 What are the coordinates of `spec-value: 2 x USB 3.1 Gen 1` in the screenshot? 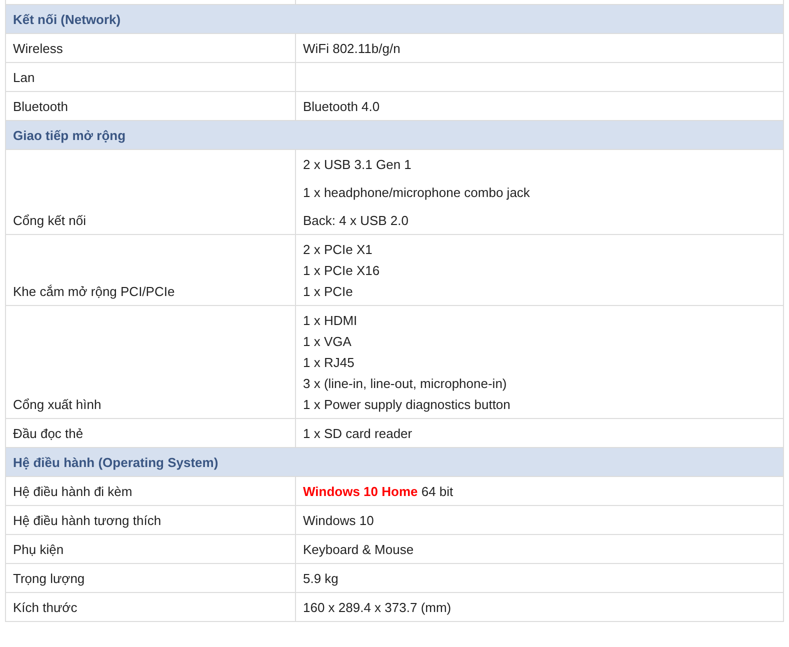 It's located at (357, 165).